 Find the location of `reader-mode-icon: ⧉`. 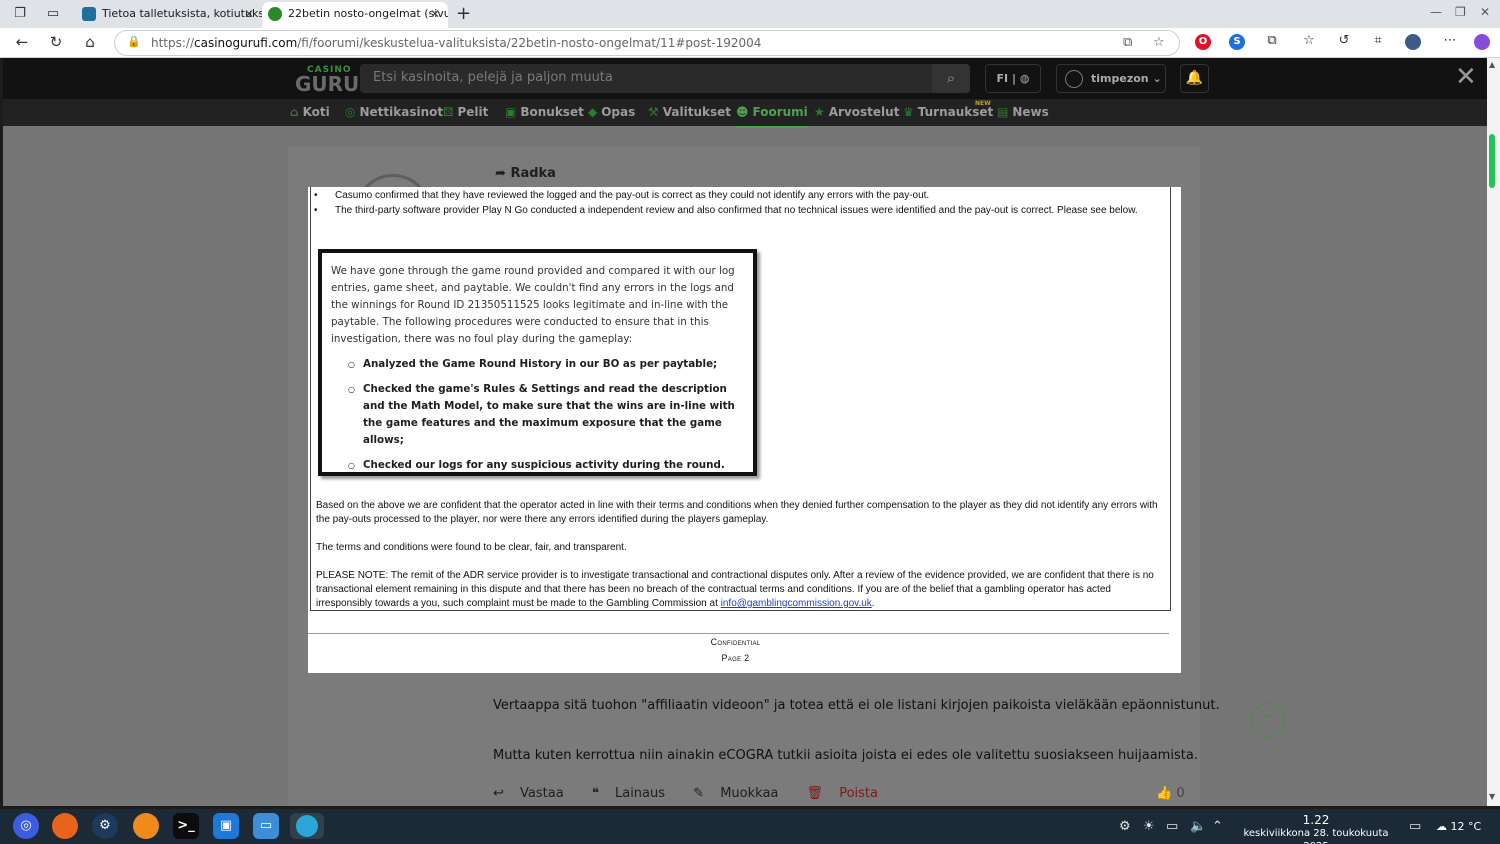

reader-mode-icon: ⧉ is located at coordinates (1127, 42).